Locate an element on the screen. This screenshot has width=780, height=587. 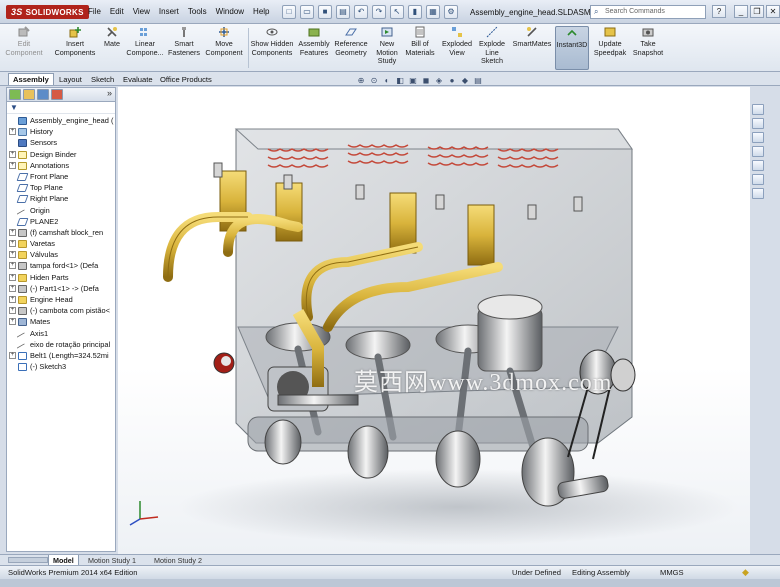
solidworks-logo: 3S SOLIDWORKS is located at coordinates (47, 12).